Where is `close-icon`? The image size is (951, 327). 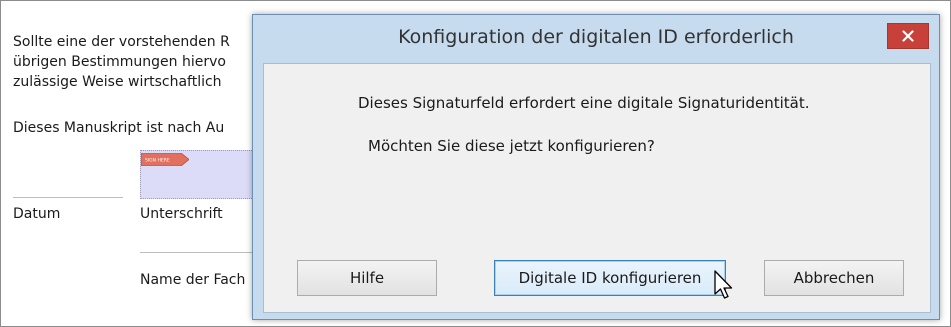 close-icon is located at coordinates (908, 36).